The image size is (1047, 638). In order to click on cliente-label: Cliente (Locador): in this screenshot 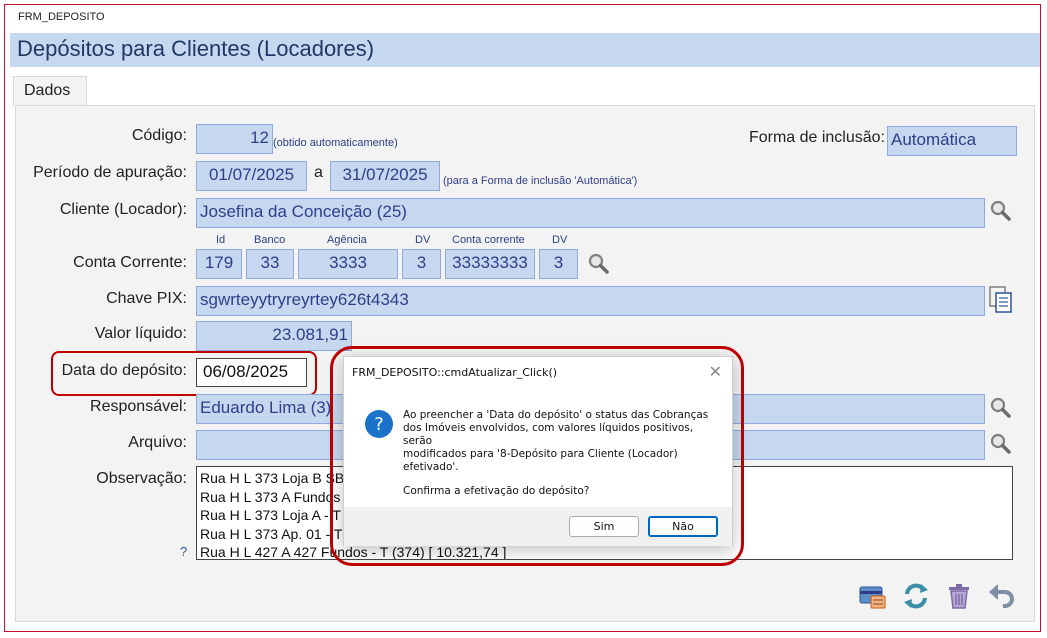, I will do `click(123, 209)`.